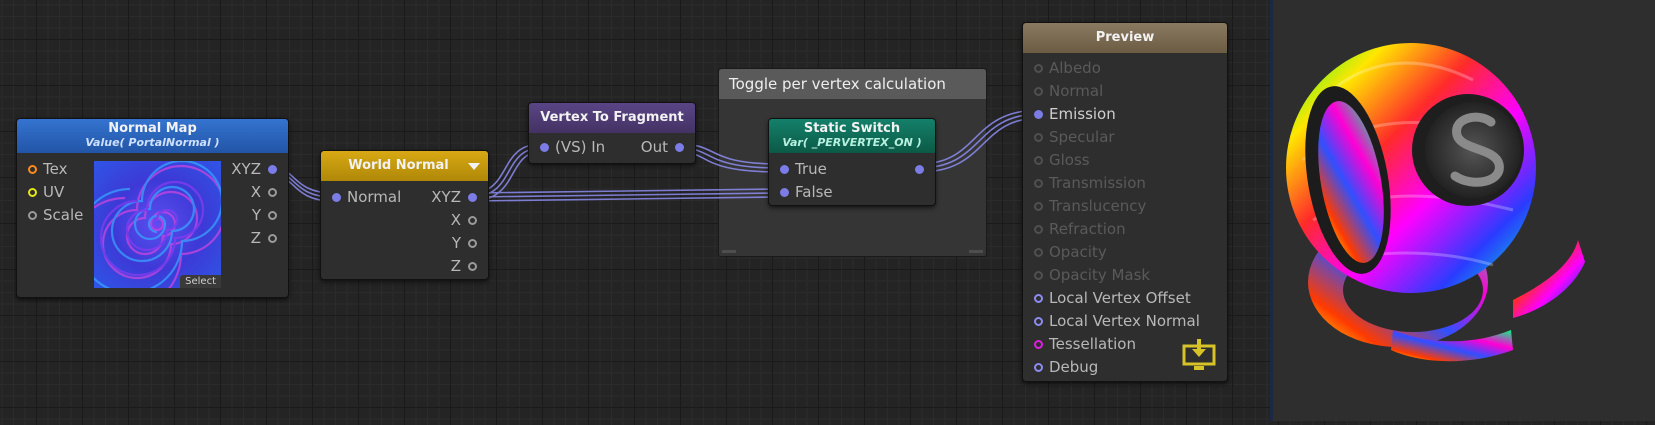 The width and height of the screenshot is (1655, 425). Describe the element at coordinates (32, 192) in the screenshot. I see `uv-input-port` at that location.